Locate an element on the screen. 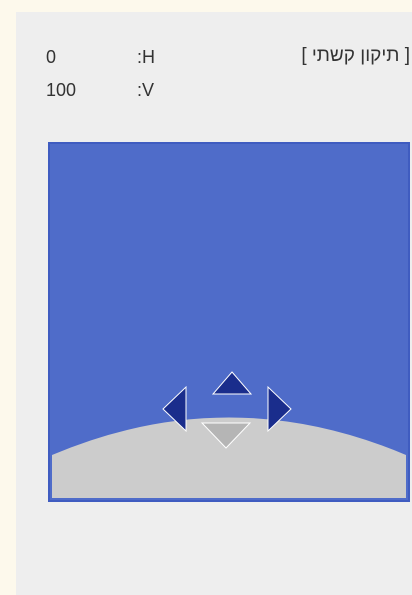 The image size is (412, 595). h-value: 0 is located at coordinates (51, 57).